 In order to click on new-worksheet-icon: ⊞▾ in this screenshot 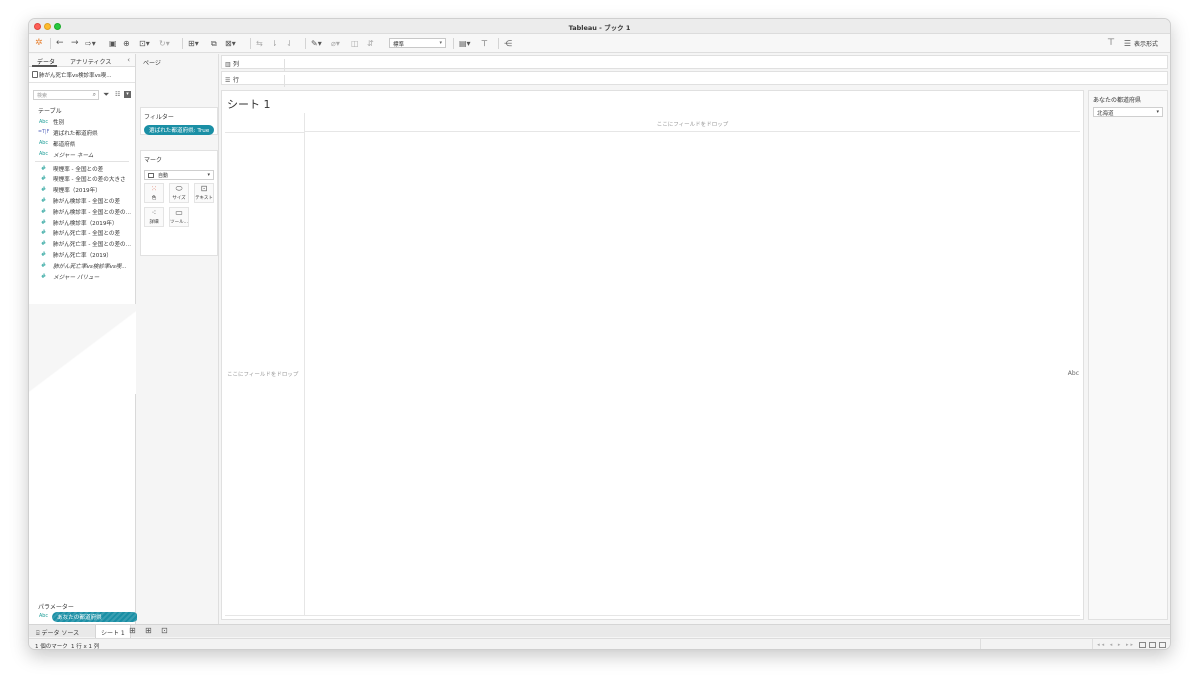, I will do `click(193, 43)`.